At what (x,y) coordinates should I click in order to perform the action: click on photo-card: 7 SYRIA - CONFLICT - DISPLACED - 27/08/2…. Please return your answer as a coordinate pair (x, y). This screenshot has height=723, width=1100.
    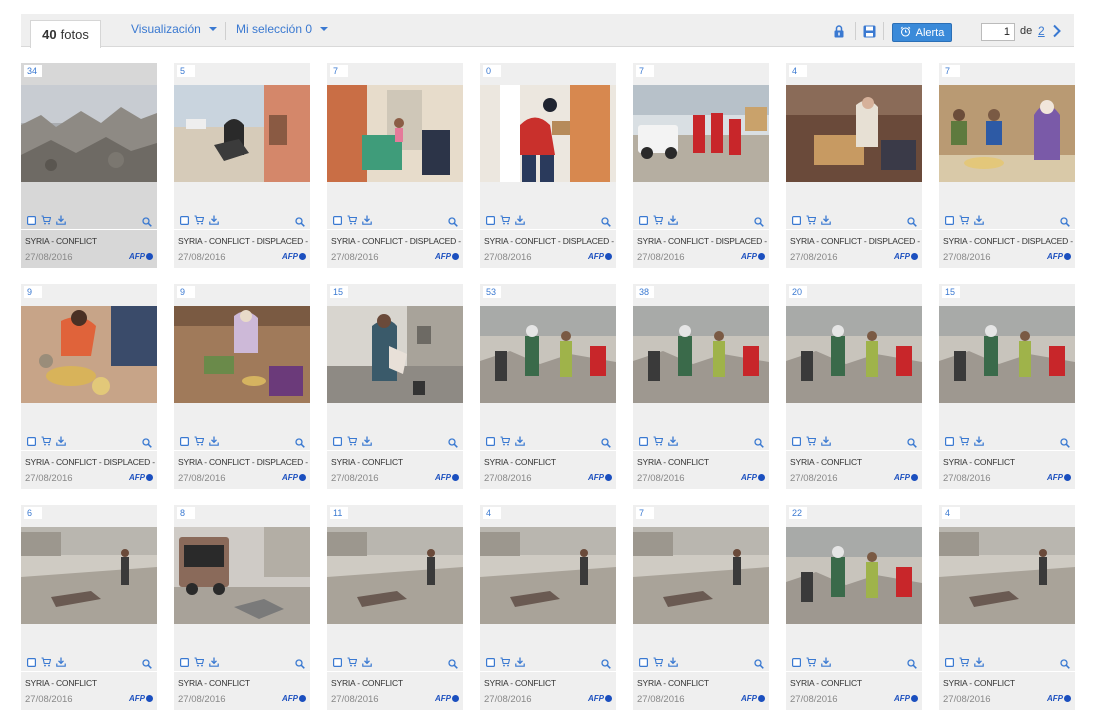
    Looking at the image, I should click on (1007, 165).